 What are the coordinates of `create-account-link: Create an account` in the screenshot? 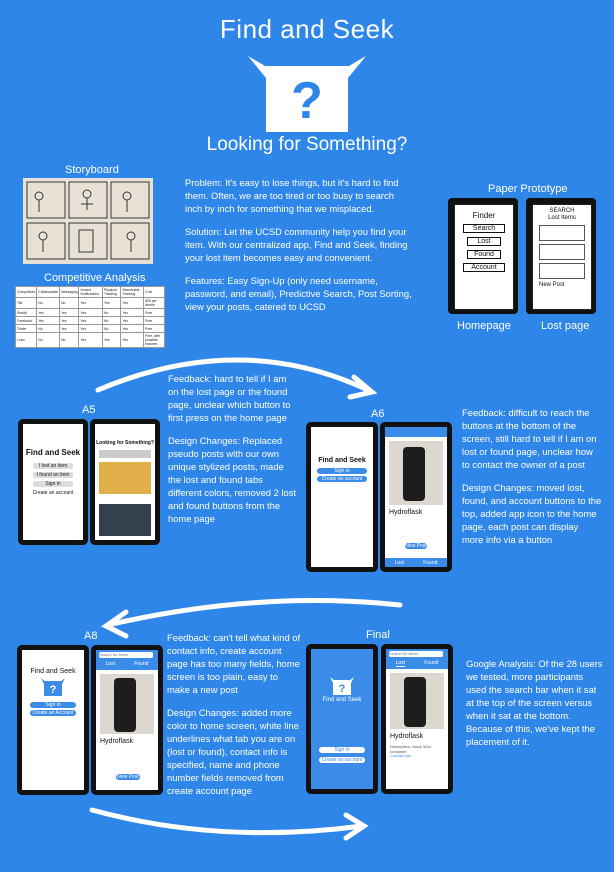 It's located at (53, 493).